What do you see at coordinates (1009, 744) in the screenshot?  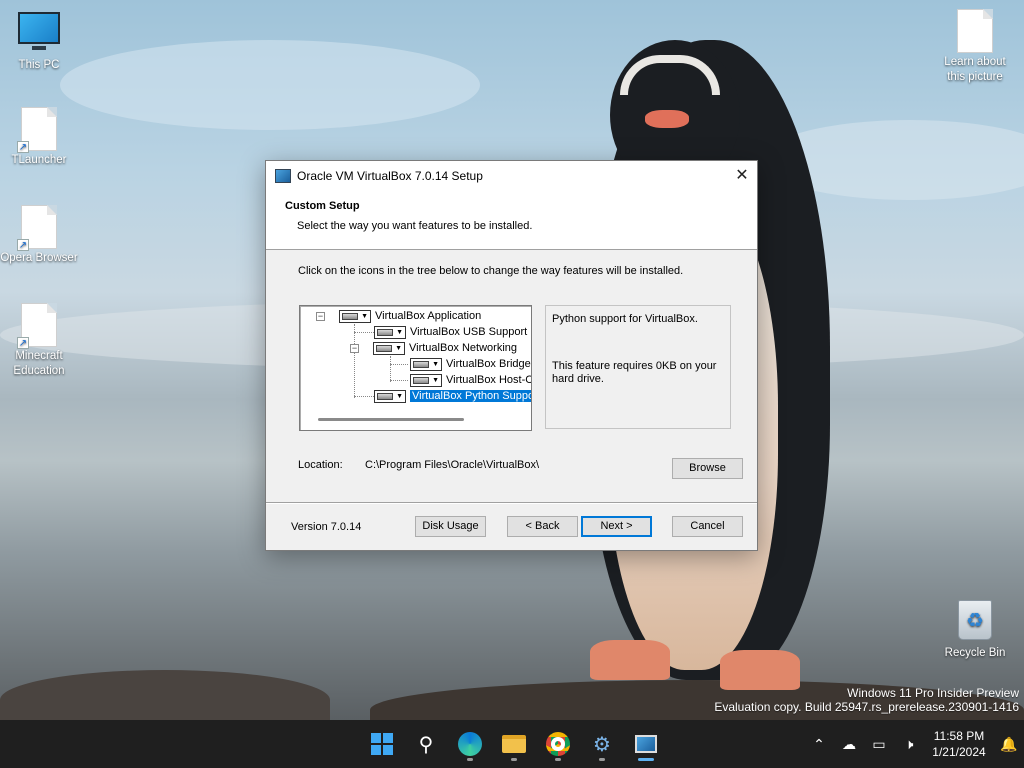 I see `notification-bell-icon: 🔔` at bounding box center [1009, 744].